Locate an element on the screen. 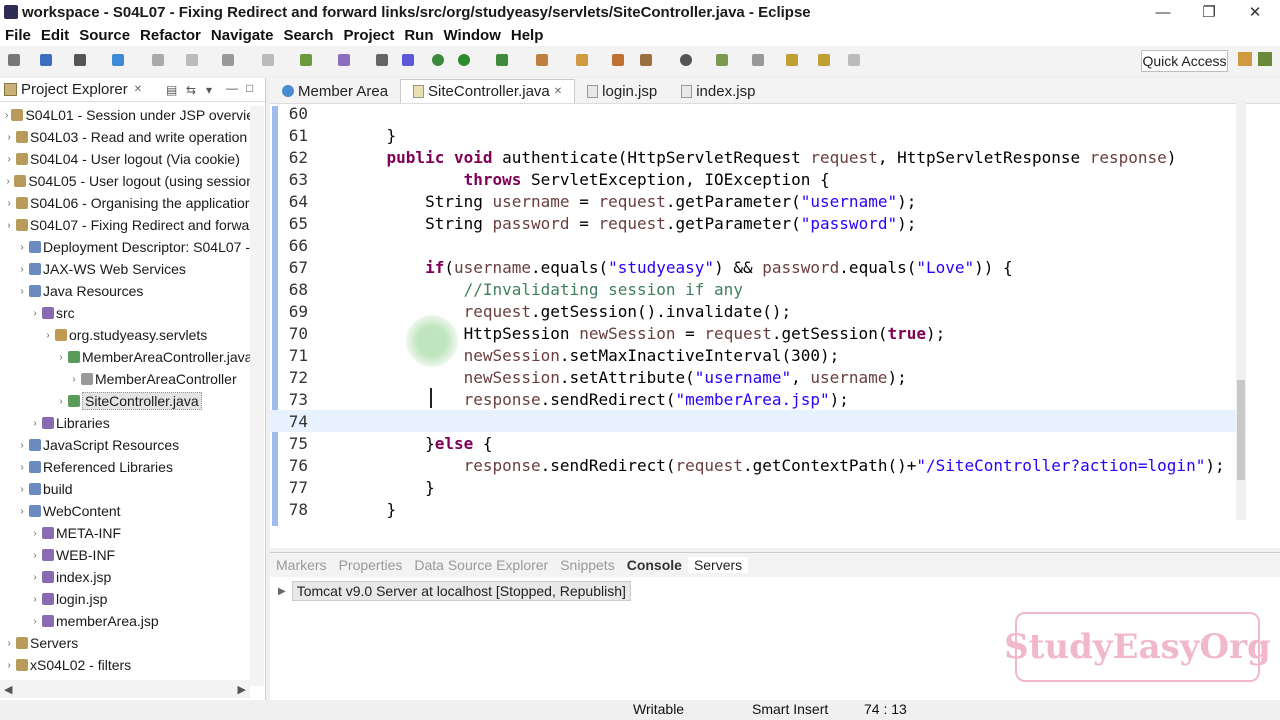 This screenshot has width=1280, height=720. menu-window: Window is located at coordinates (472, 35).